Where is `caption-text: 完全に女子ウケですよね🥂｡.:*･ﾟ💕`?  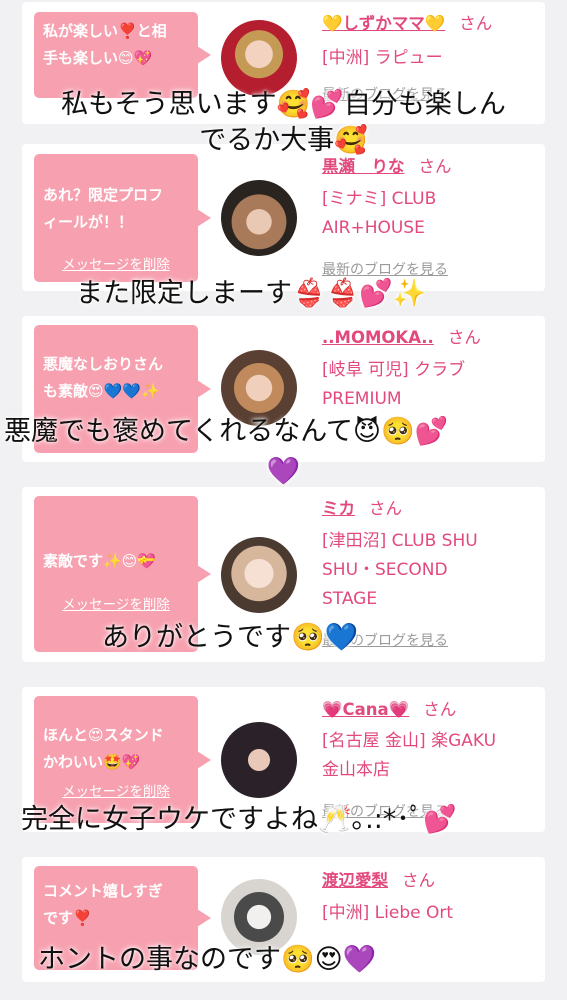
caption-text: 完全に女子ウケですよね🥂｡.:*･ﾟ💕 is located at coordinates (239, 819).